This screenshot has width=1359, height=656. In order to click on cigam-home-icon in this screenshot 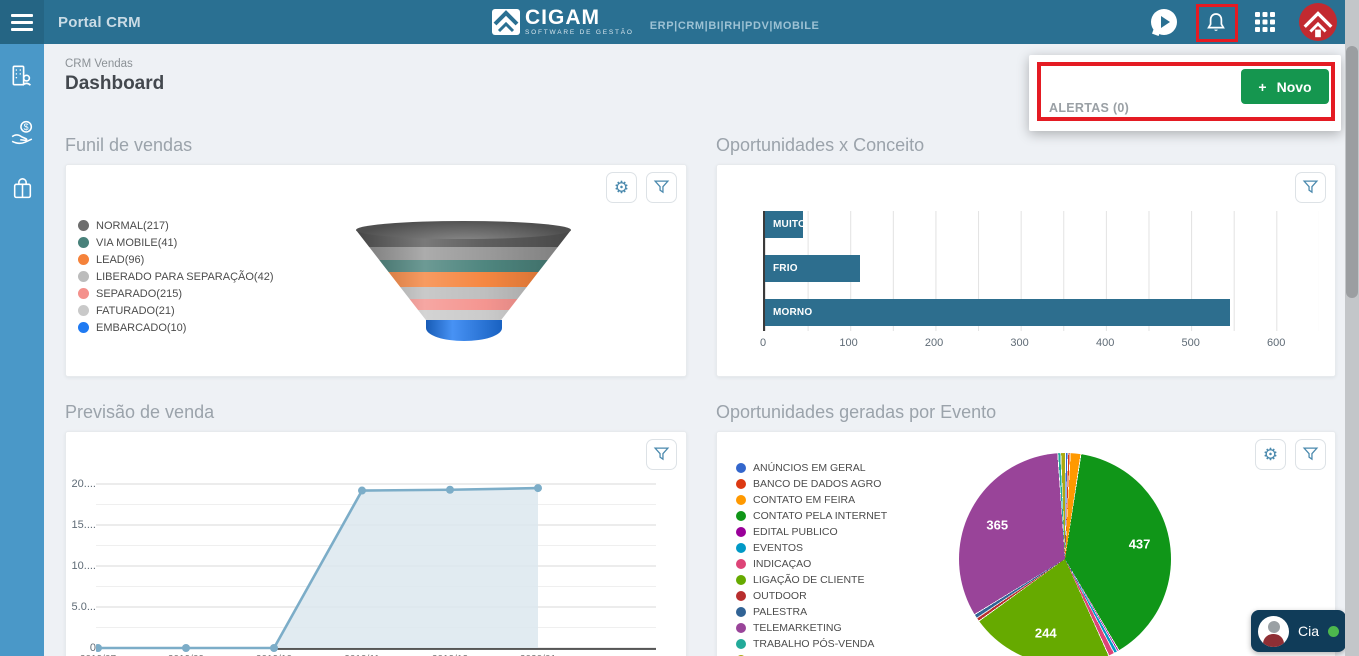, I will do `click(1318, 22)`.